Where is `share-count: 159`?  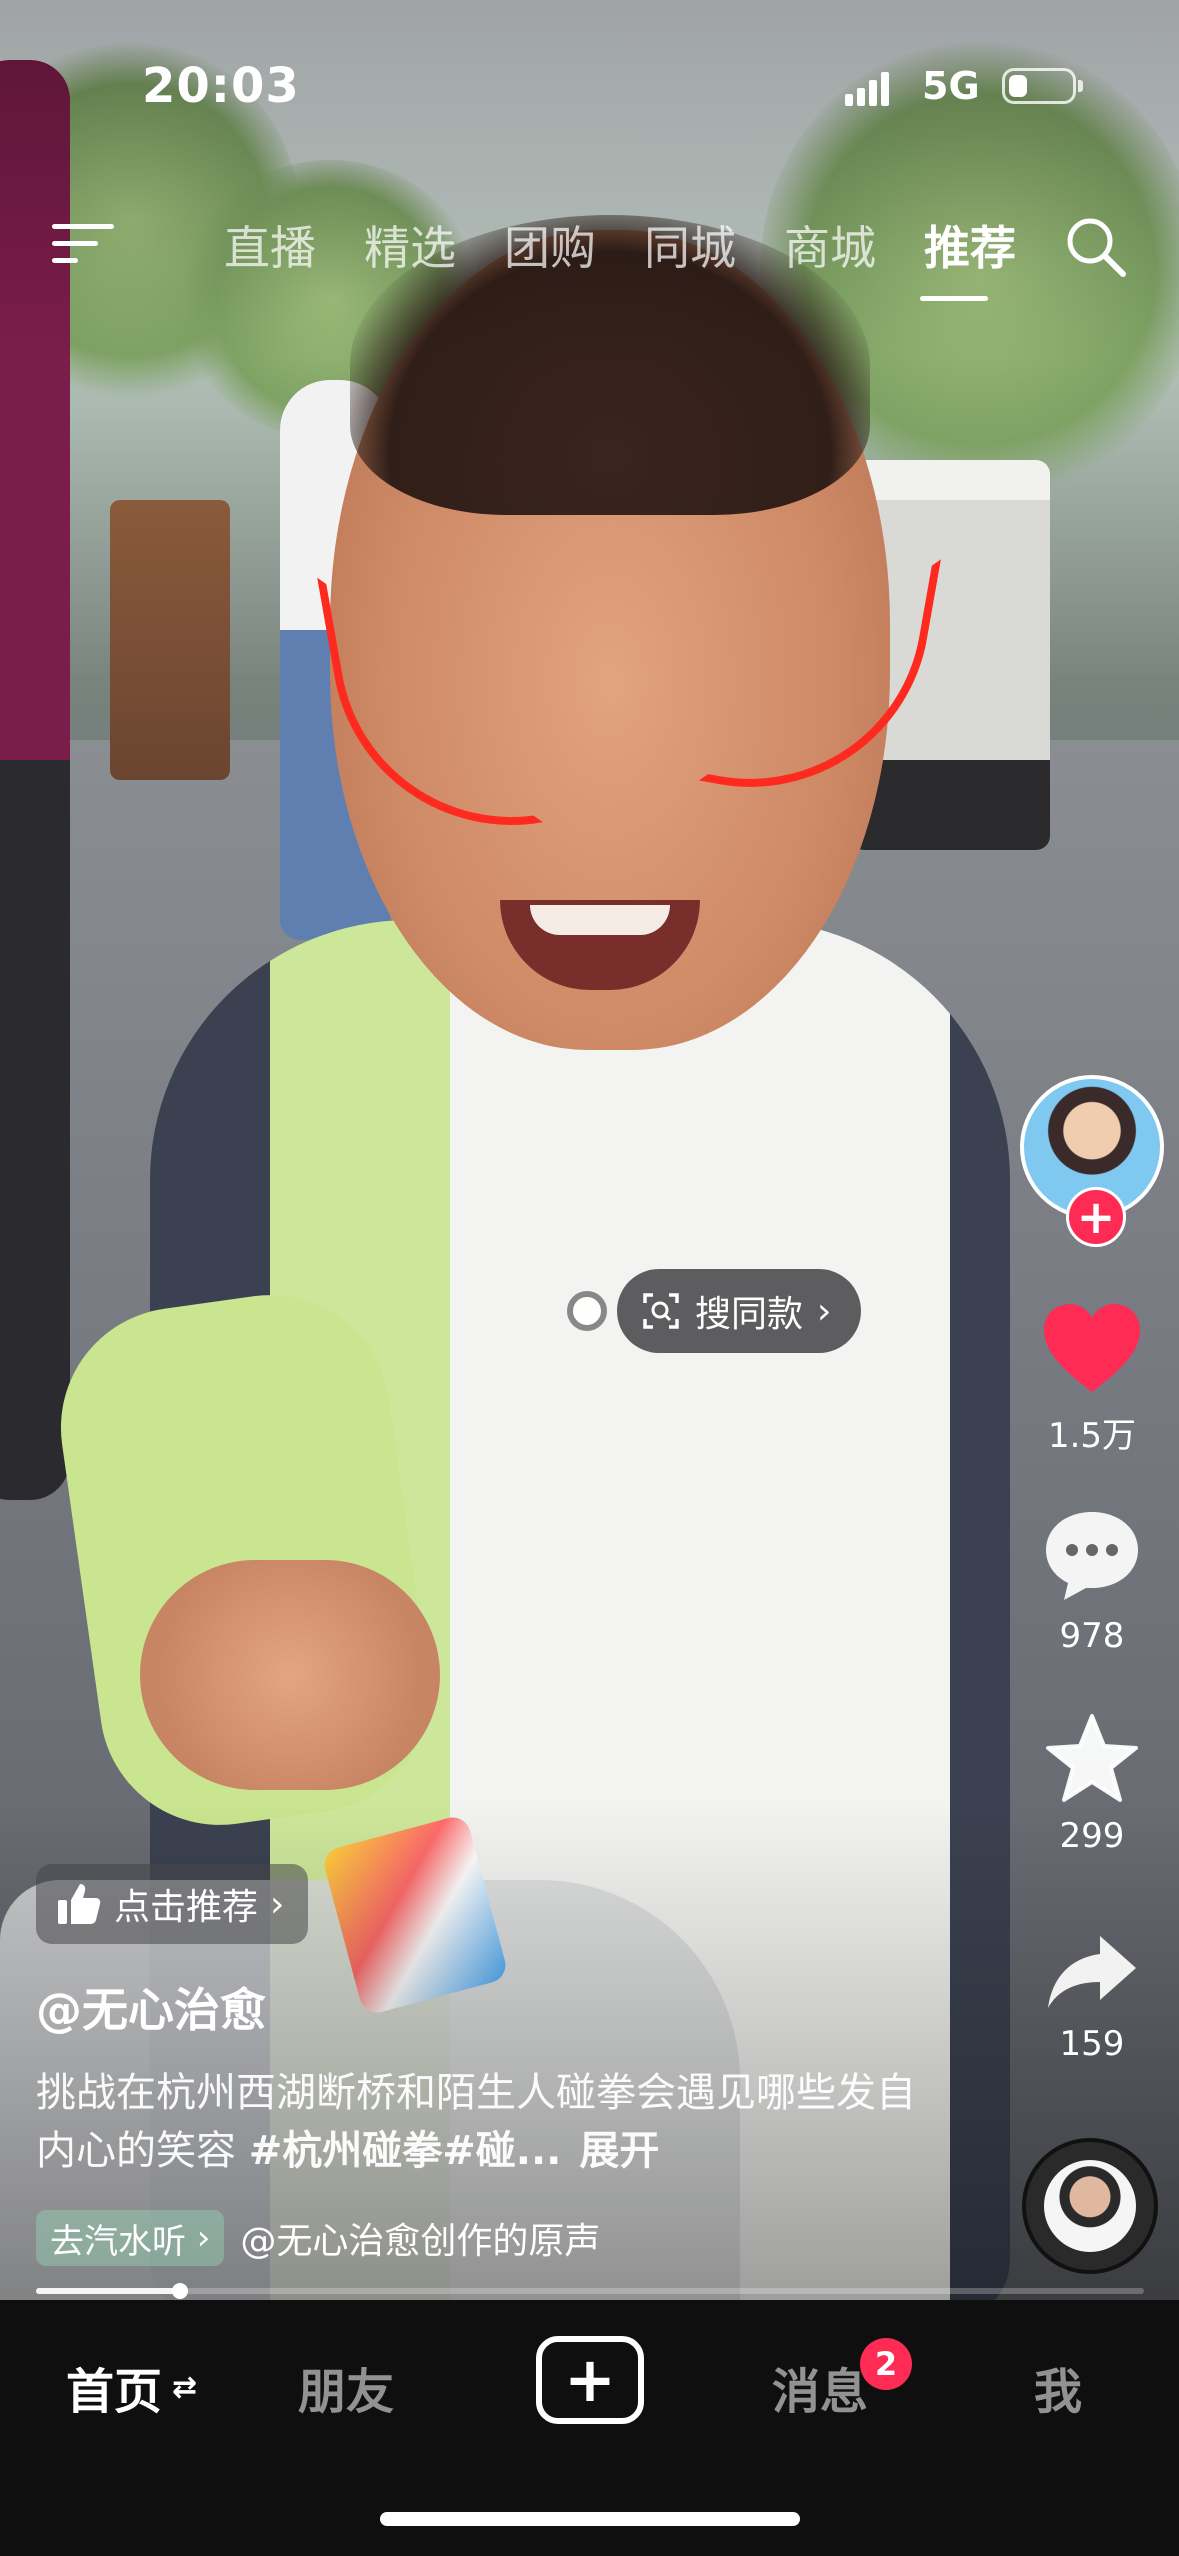 share-count: 159 is located at coordinates (1092, 2044).